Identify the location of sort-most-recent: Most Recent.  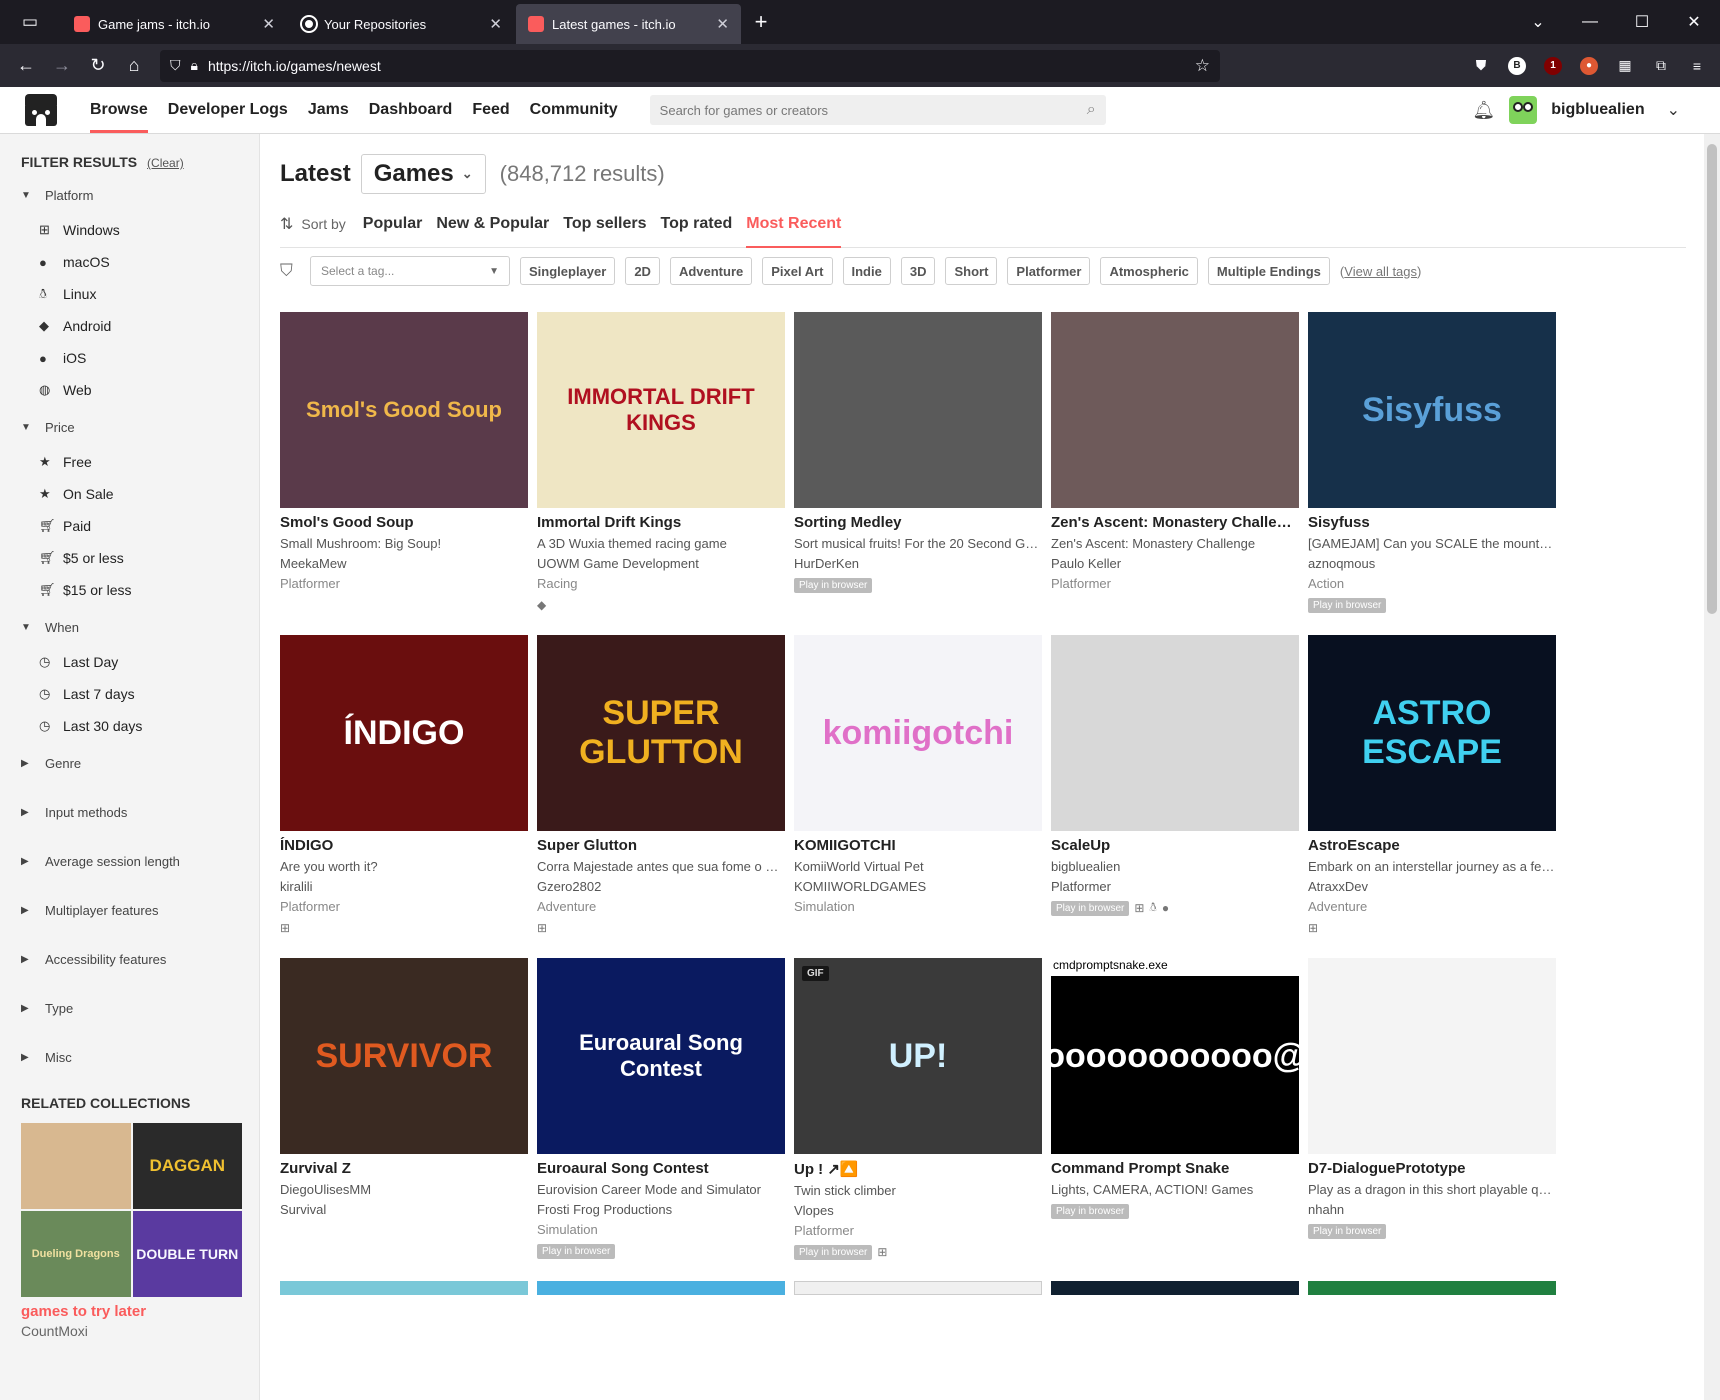
(793, 224).